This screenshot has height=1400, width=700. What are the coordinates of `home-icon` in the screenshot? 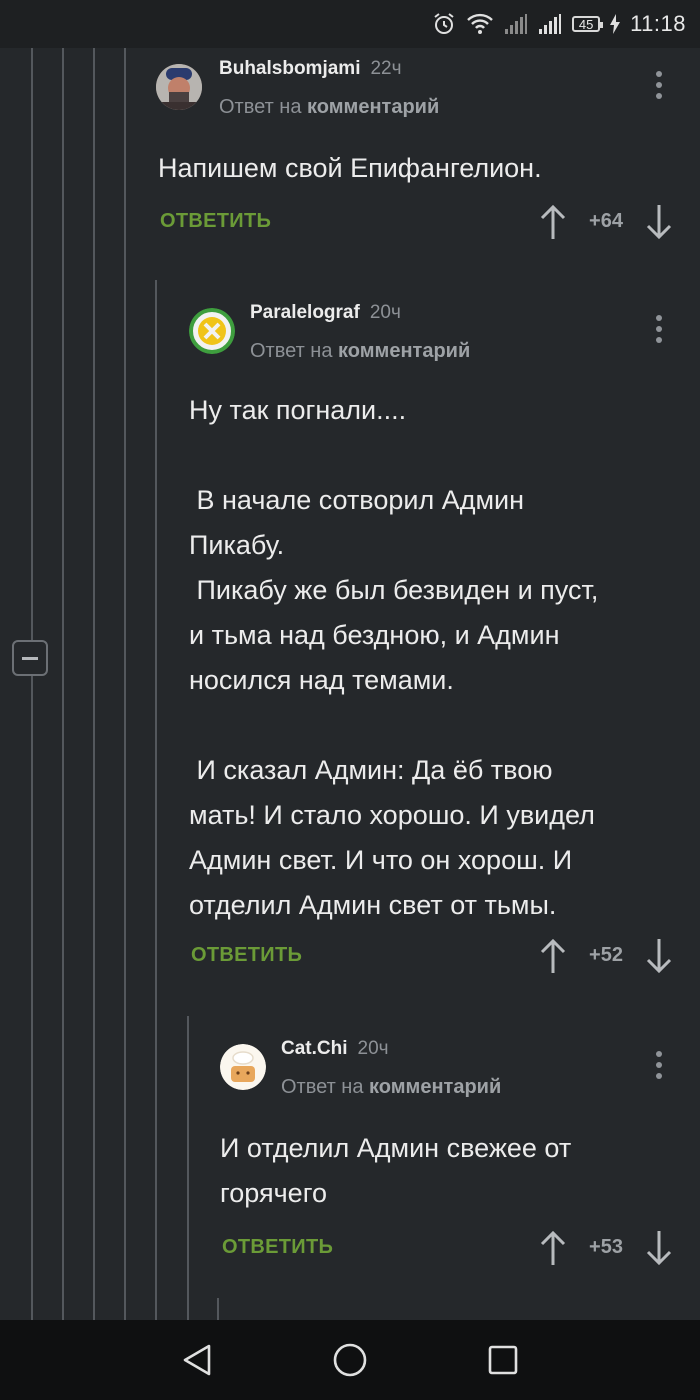 It's located at (350, 1360).